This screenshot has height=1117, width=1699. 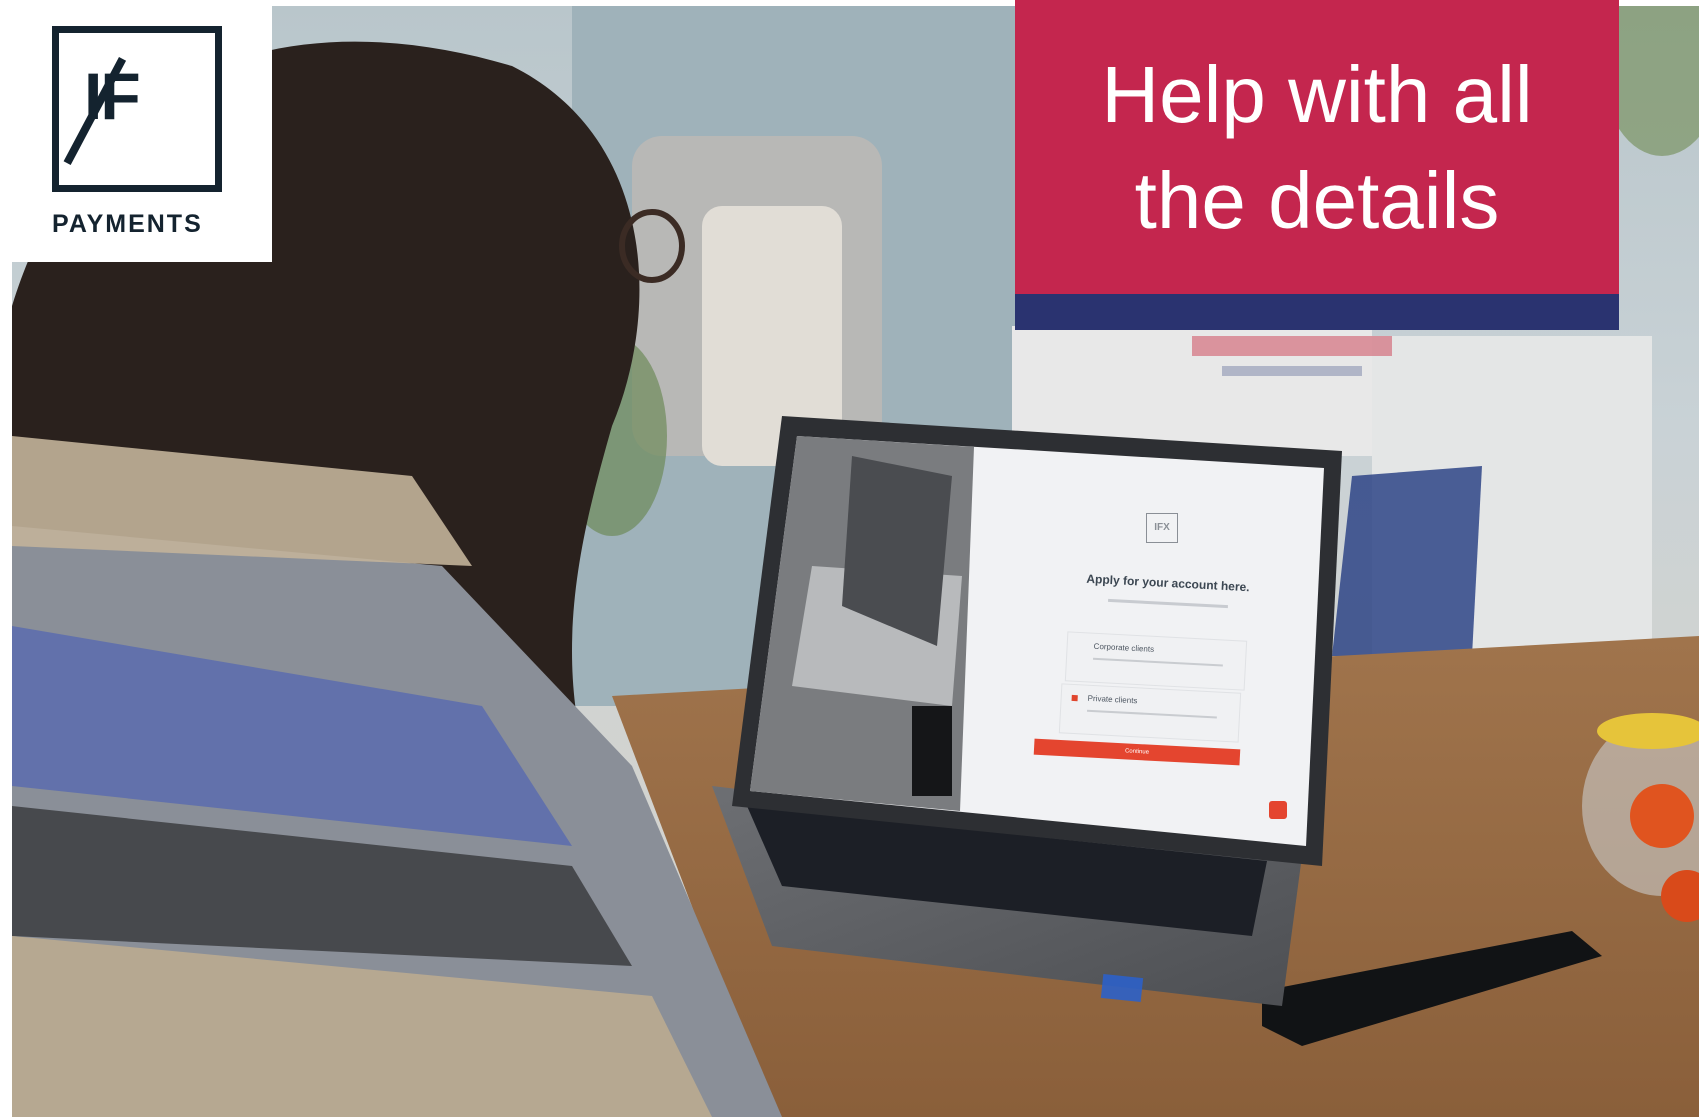 I want to click on chat-icon, so click(x=1278, y=810).